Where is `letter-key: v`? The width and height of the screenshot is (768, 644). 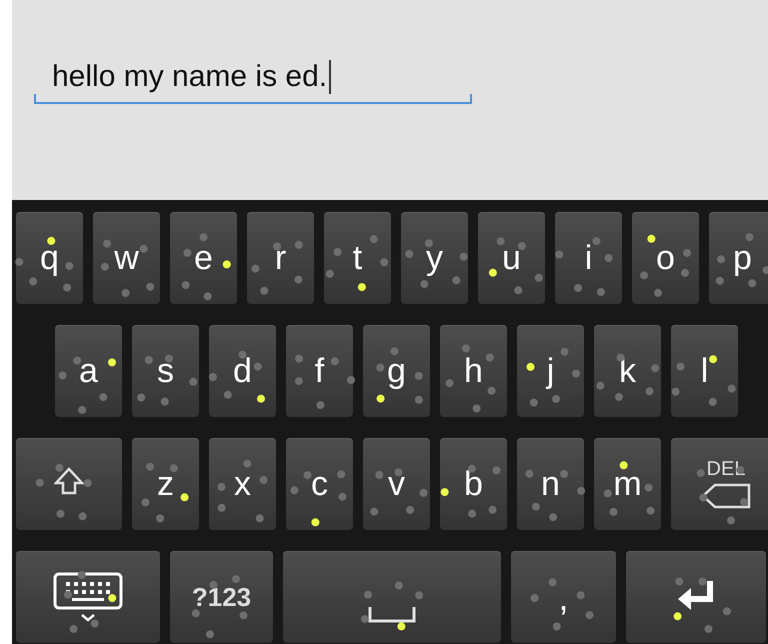
letter-key: v is located at coordinates (396, 484).